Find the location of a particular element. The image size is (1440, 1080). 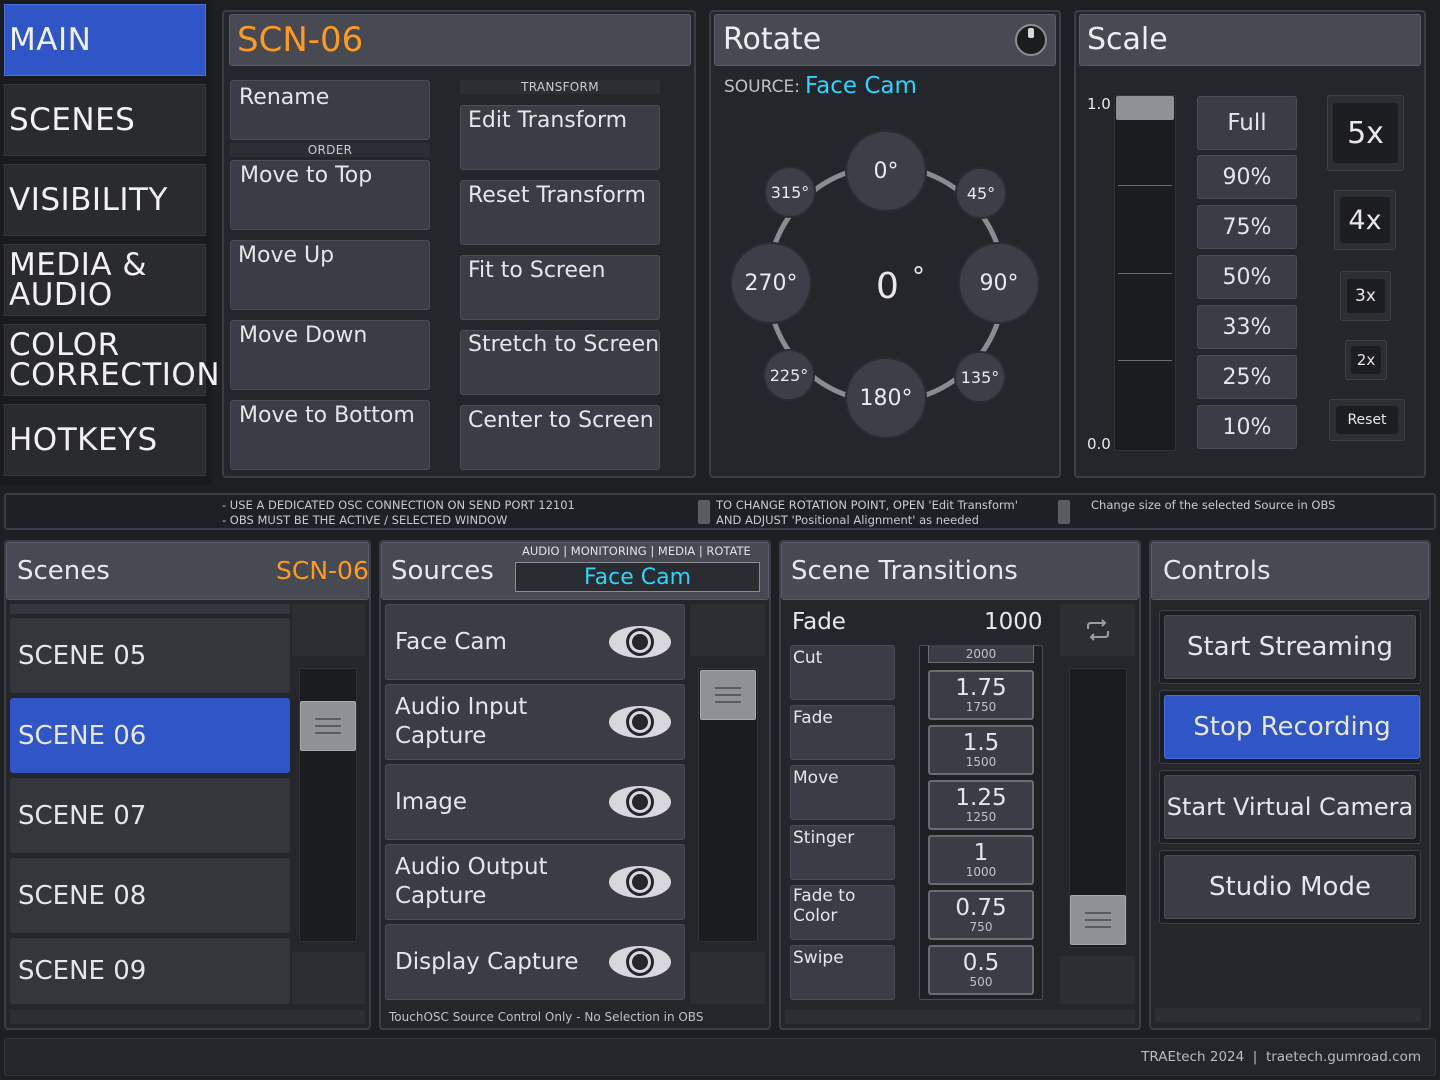

duration-seconds: 1.75 is located at coordinates (981, 688).